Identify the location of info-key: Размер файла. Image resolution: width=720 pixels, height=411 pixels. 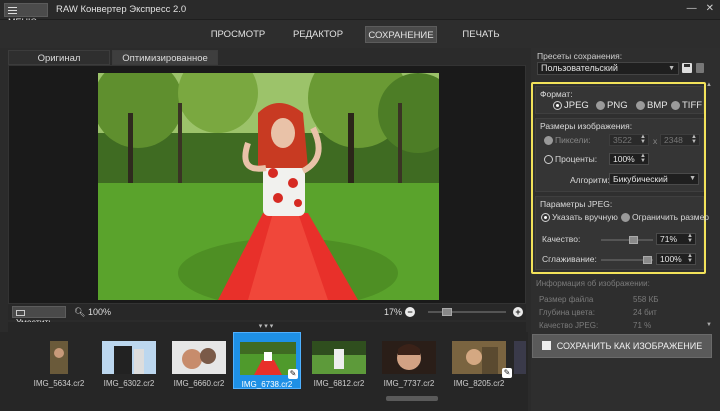
(566, 299).